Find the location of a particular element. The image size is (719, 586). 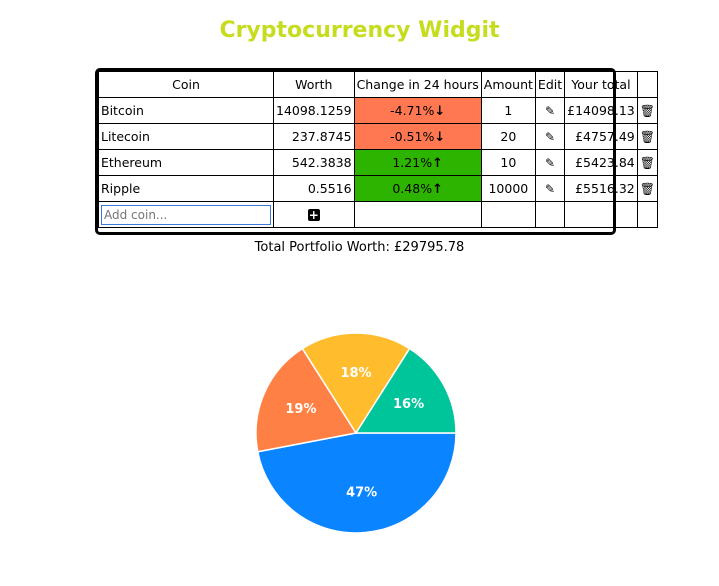

pie-slice-label: 19% is located at coordinates (300, 409).